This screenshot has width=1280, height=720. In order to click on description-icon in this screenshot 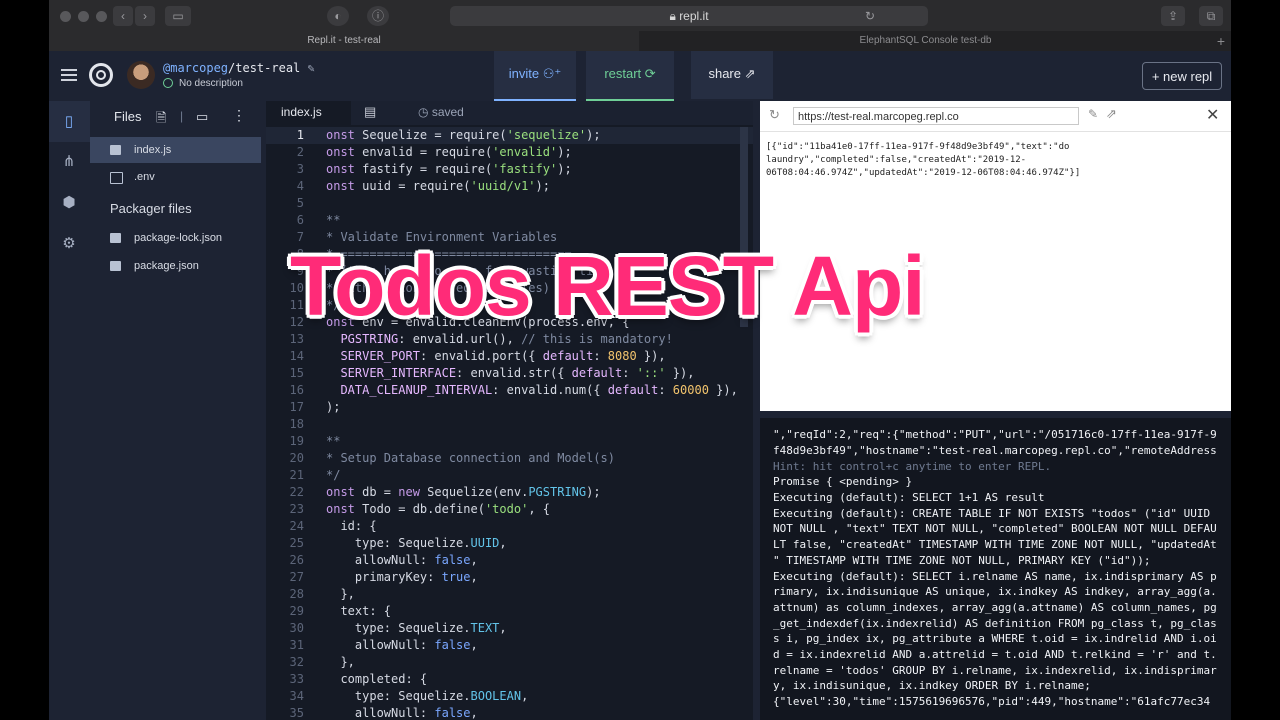, I will do `click(168, 83)`.